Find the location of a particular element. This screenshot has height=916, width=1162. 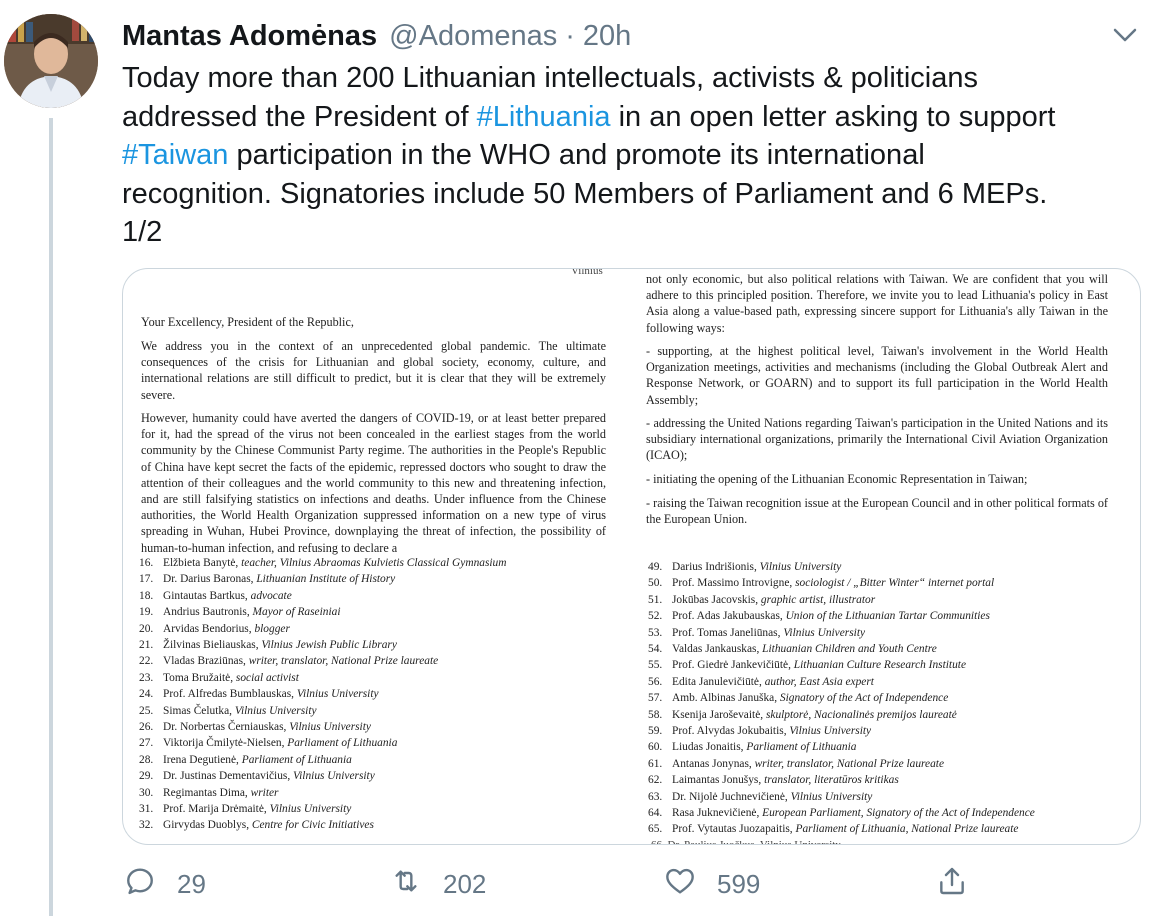

signatory-row: 18. Gintautas Bartkus, advocate is located at coordinates (215, 596).